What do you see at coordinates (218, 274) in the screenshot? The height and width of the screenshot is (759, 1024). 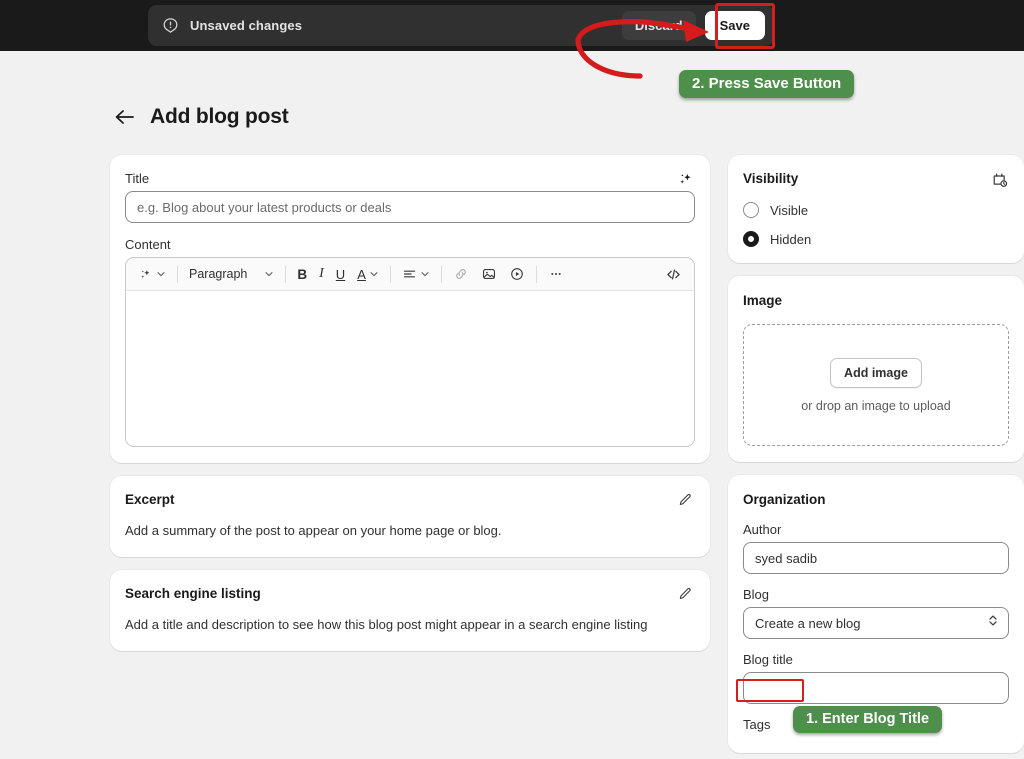 I see `block-format-label: Paragraph` at bounding box center [218, 274].